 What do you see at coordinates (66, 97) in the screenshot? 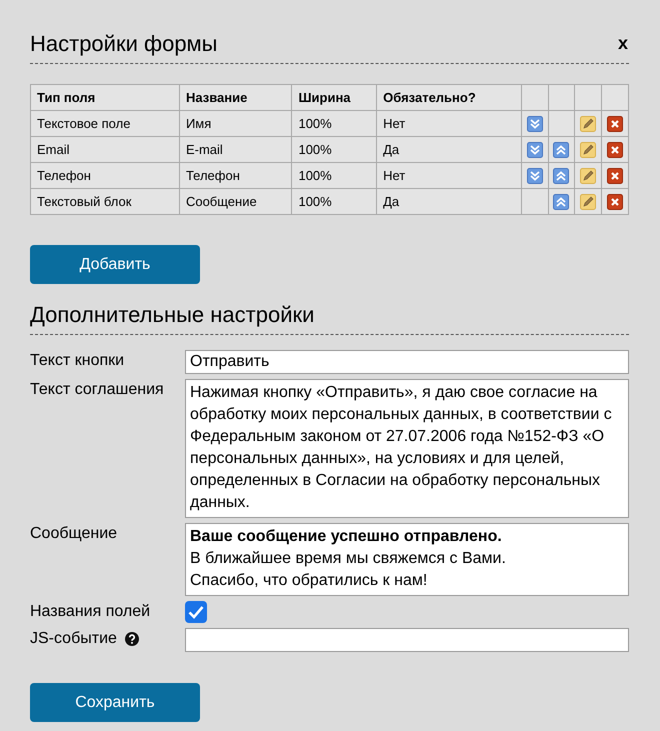
I see `column-header: Тип поля` at bounding box center [66, 97].